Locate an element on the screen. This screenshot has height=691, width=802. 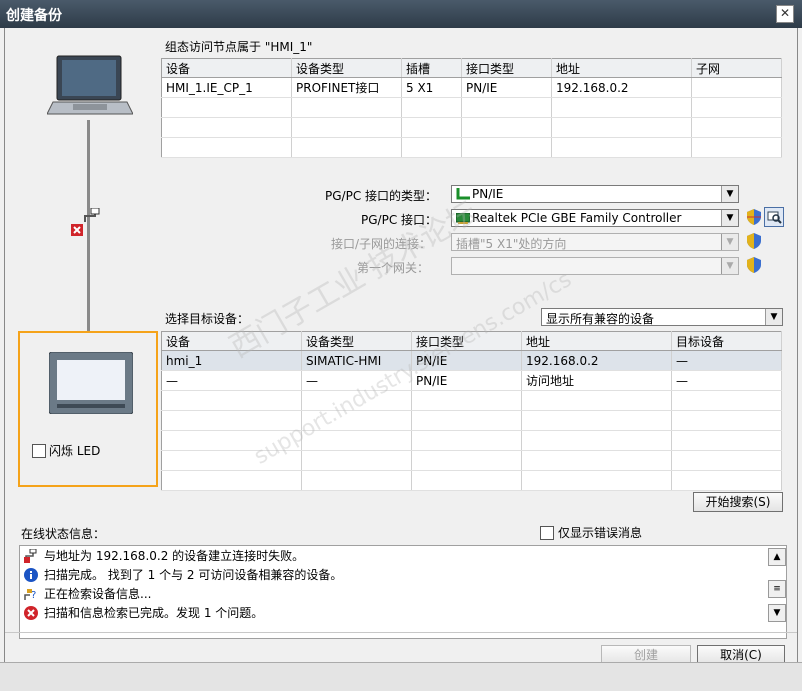
cell: PROFINET接口 is located at coordinates (346, 87).